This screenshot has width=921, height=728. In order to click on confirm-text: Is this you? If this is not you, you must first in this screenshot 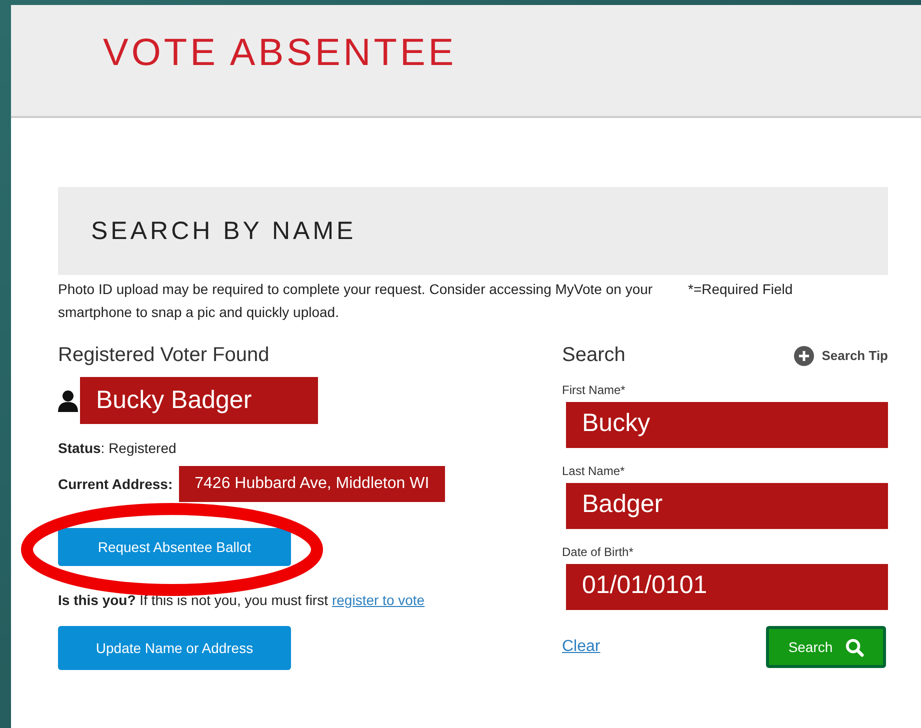, I will do `click(193, 600)`.